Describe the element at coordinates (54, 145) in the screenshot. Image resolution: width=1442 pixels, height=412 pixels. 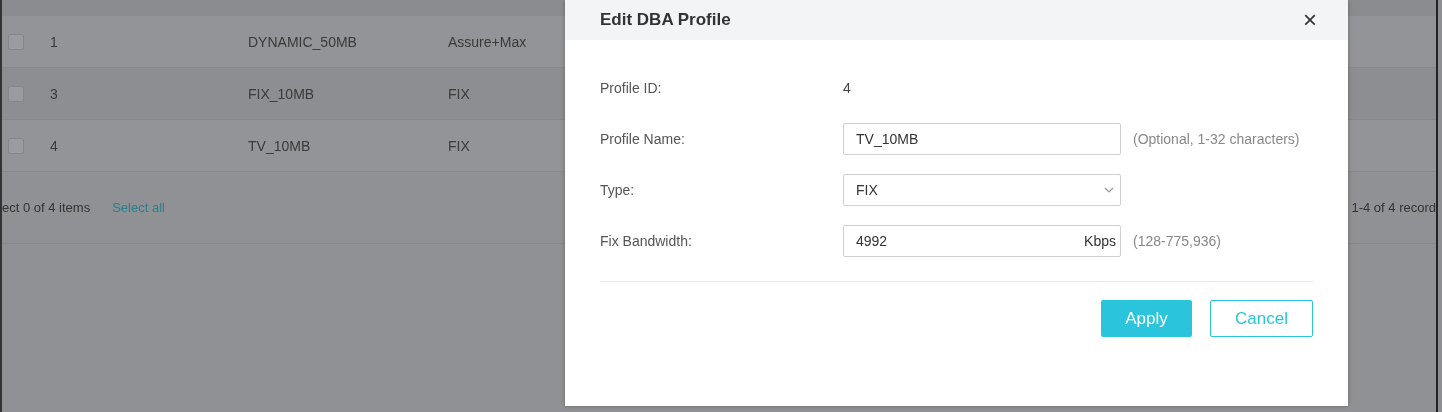
I see `table-cell-text: 4` at that location.